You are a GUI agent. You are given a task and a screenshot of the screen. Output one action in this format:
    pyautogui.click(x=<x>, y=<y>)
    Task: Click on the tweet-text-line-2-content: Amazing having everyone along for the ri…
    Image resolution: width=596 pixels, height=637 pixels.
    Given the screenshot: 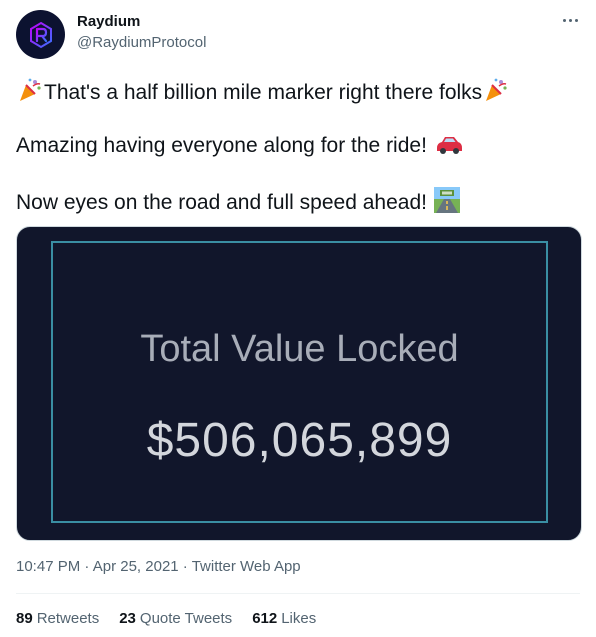 What is the action you would take?
    pyautogui.click(x=221, y=145)
    